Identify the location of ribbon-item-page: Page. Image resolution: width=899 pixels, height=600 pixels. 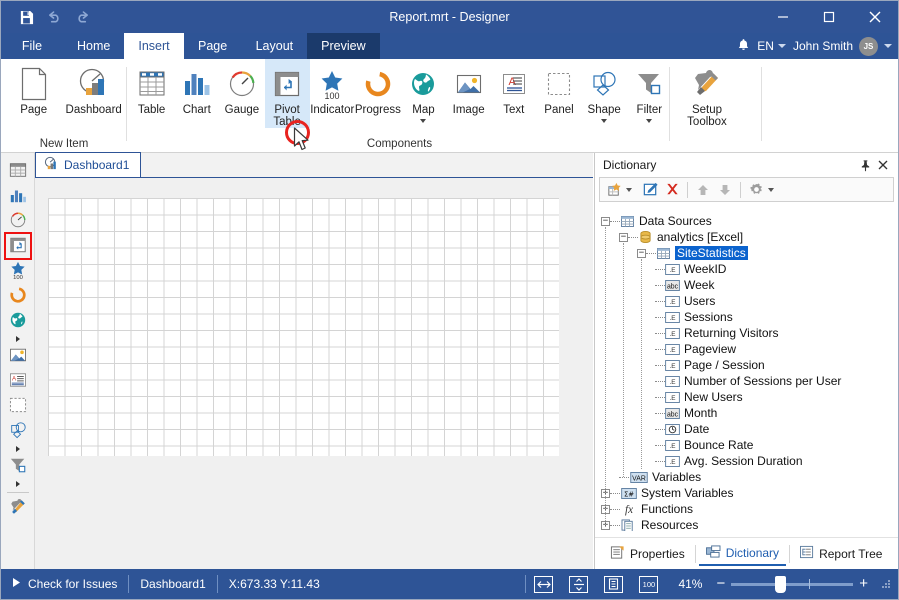
(33, 87).